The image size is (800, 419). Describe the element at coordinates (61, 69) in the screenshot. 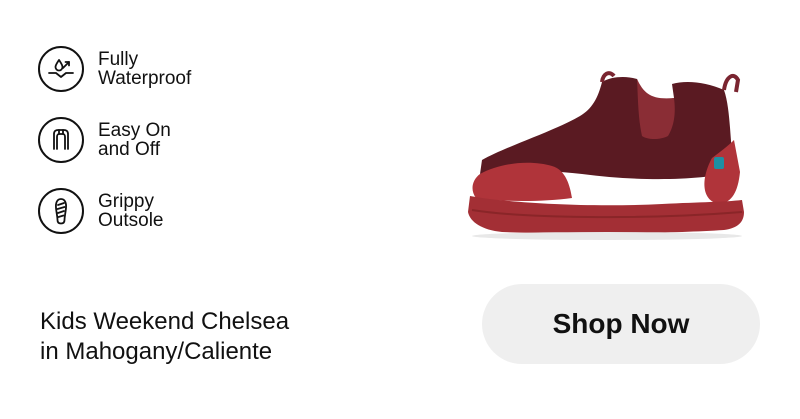

I see `waterproof-icon` at that location.